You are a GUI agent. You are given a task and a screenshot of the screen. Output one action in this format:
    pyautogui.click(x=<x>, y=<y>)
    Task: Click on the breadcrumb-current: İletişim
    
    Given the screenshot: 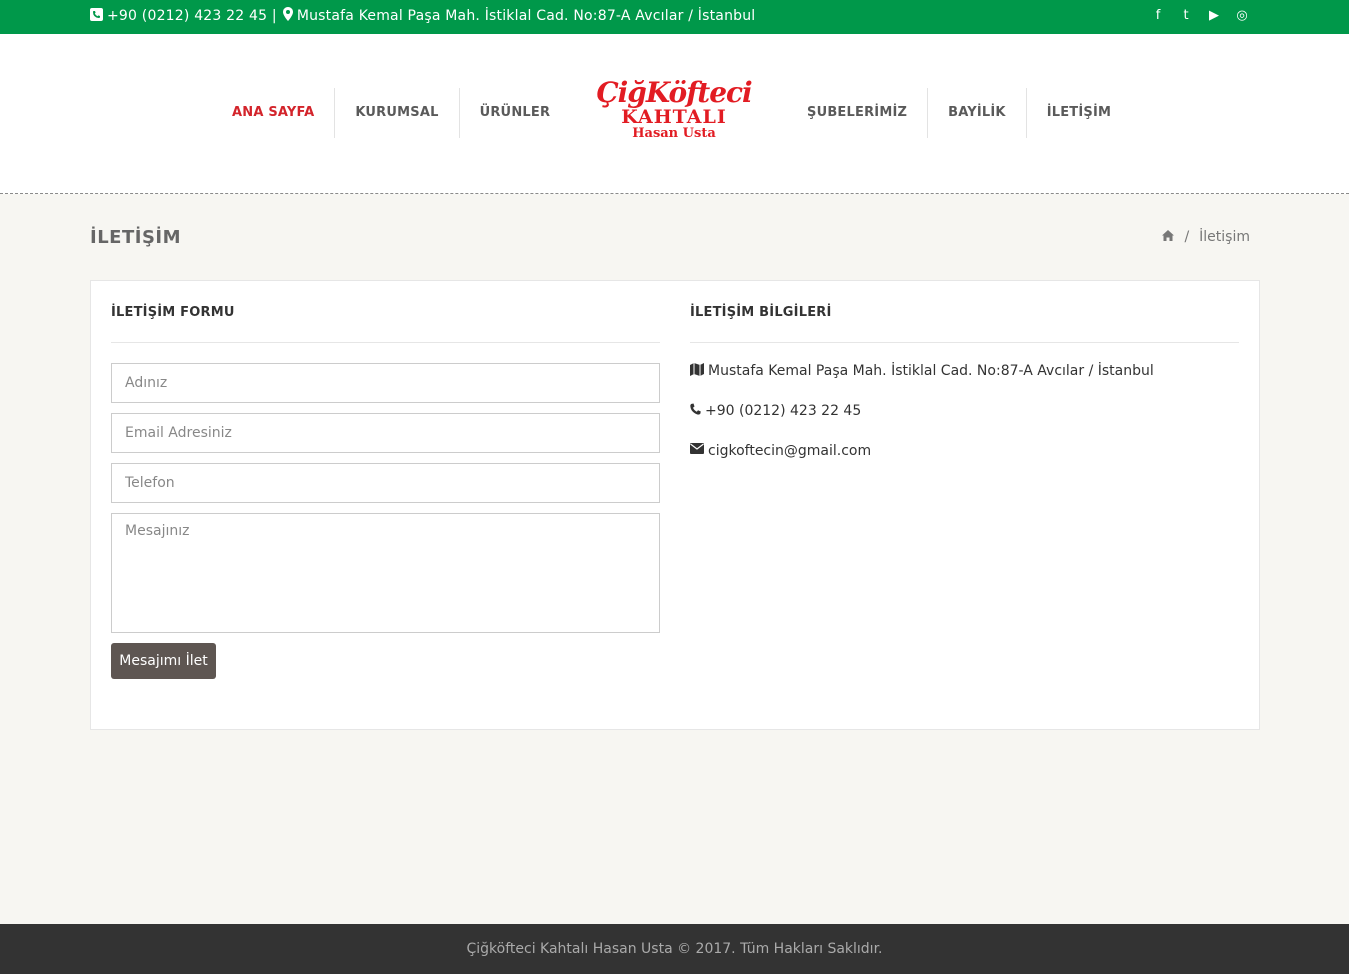 What is the action you would take?
    pyautogui.click(x=1224, y=237)
    